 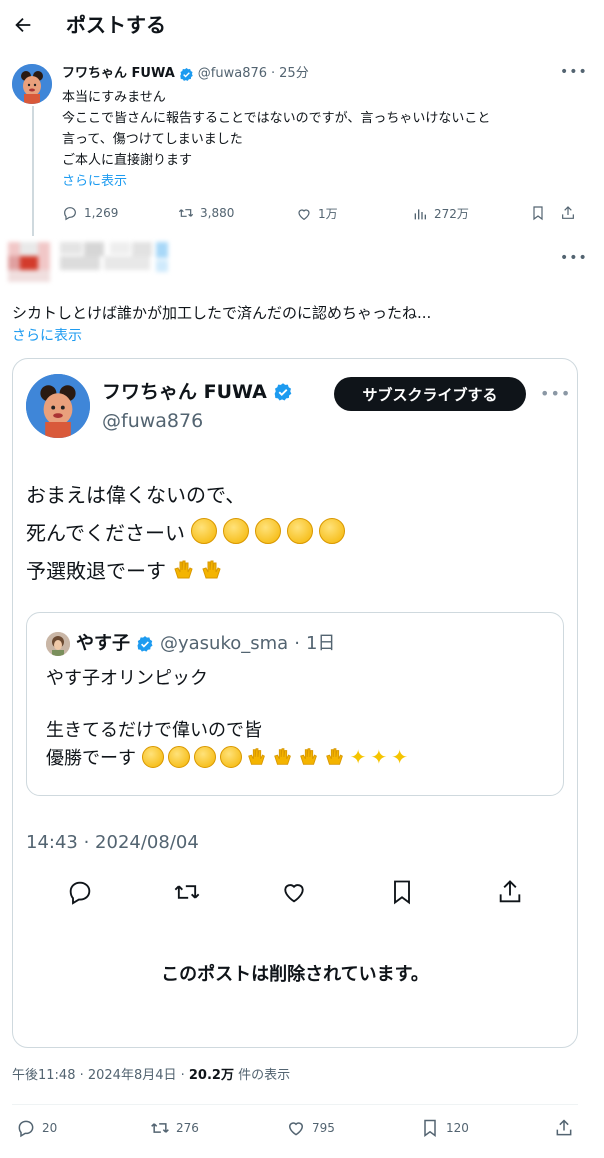 What do you see at coordinates (115, 259) in the screenshot?
I see `blurred-author-name` at bounding box center [115, 259].